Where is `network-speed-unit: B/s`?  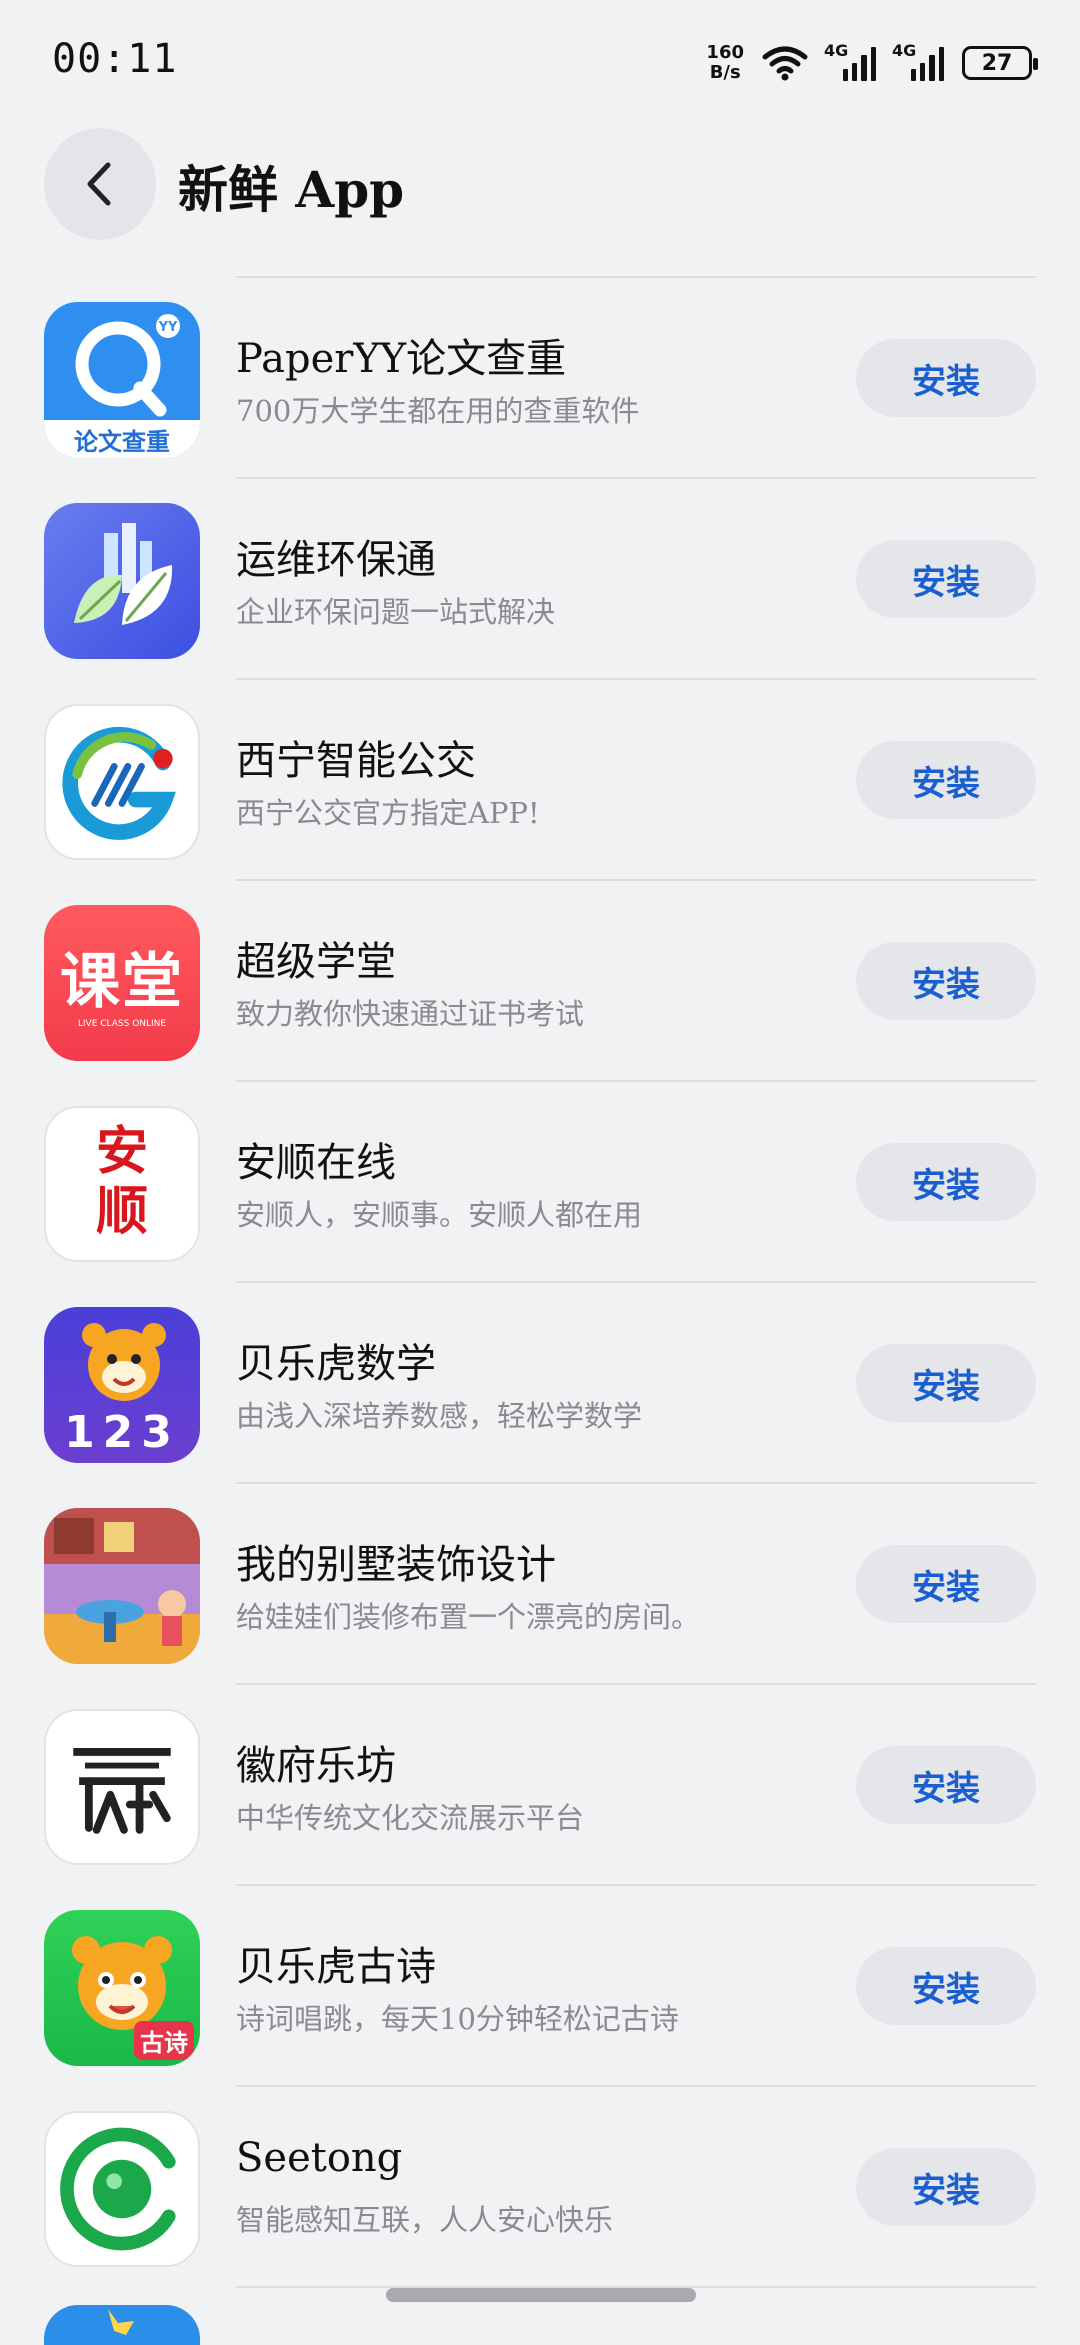 network-speed-unit: B/s is located at coordinates (725, 72).